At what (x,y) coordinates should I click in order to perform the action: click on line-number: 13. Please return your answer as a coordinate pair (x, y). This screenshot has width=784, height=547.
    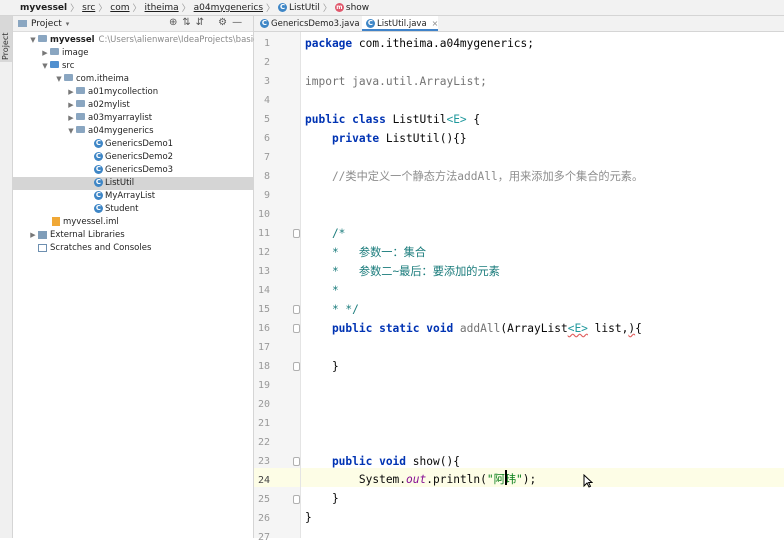
    Looking at the image, I should click on (263, 271).